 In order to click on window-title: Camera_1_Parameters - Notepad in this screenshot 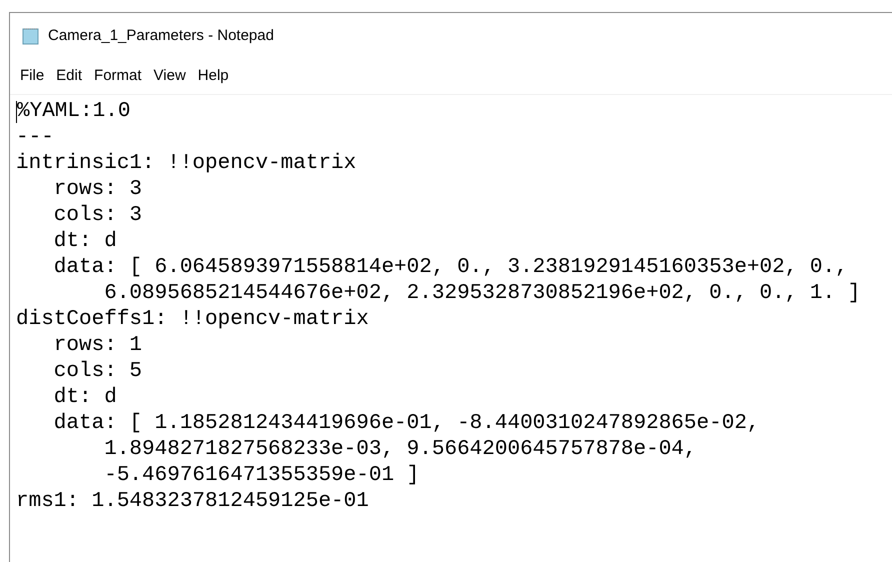, I will do `click(161, 36)`.